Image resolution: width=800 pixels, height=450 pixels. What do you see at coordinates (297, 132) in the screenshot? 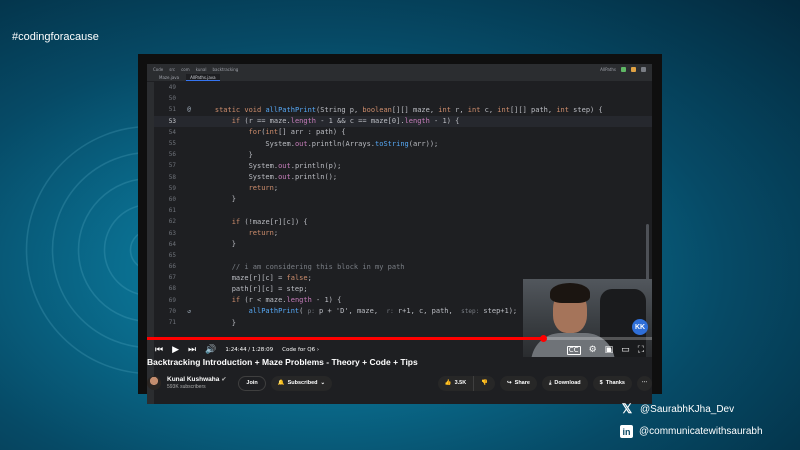
I see `code-text: for(int[] arr : path) {` at bounding box center [297, 132].